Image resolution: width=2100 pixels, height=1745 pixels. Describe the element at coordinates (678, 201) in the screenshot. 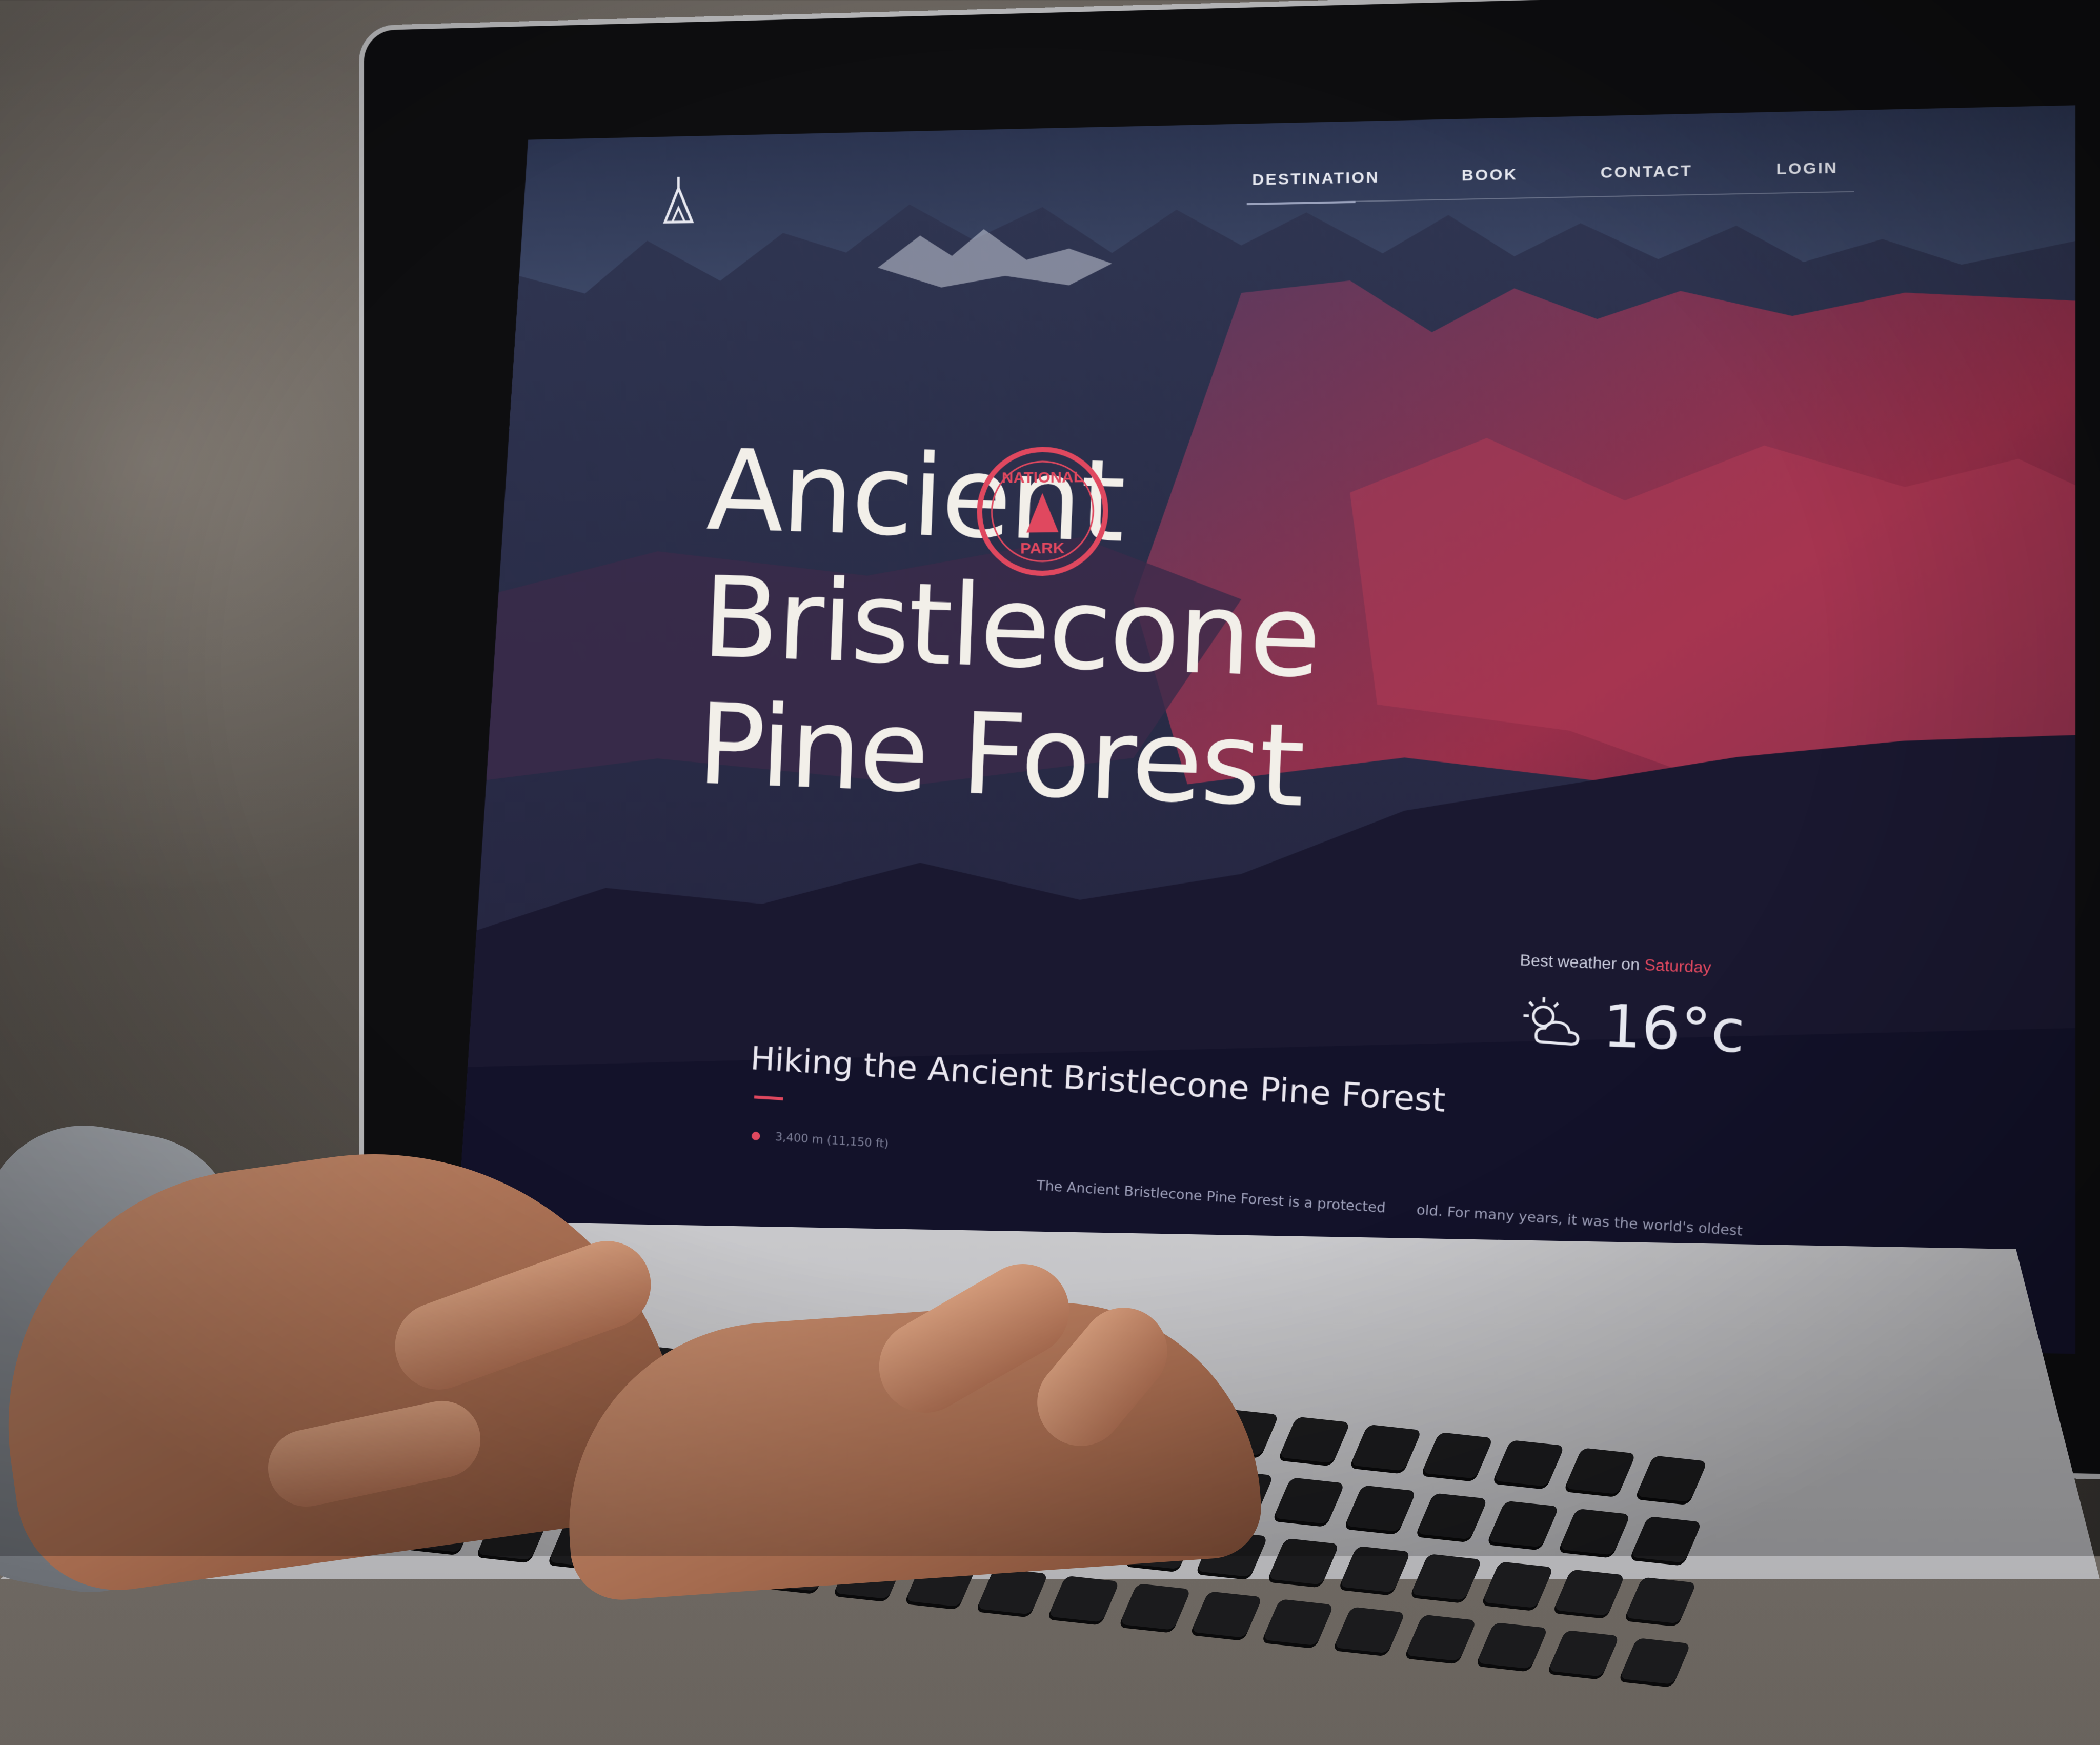

I see `logo-icon` at that location.